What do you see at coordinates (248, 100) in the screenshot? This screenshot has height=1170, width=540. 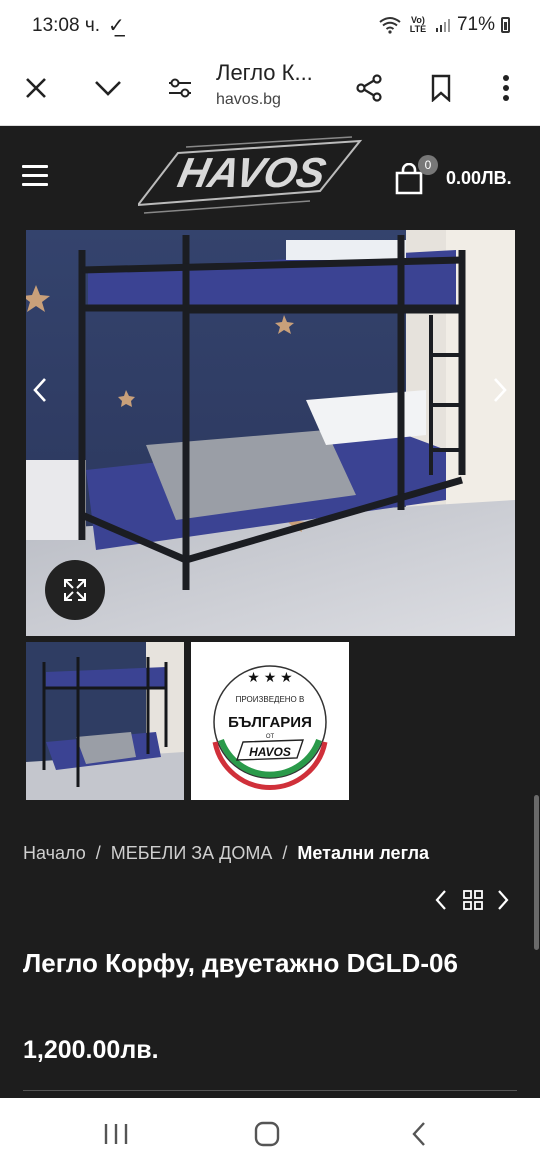 I see `page-url: havos.bg` at bounding box center [248, 100].